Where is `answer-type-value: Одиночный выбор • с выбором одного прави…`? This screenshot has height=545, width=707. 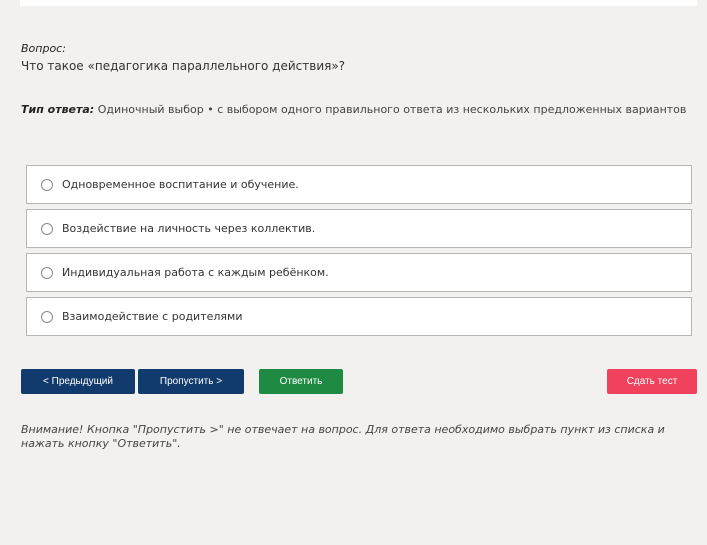
answer-type-value: Одиночный выбор • с выбором одного прави… is located at coordinates (392, 109).